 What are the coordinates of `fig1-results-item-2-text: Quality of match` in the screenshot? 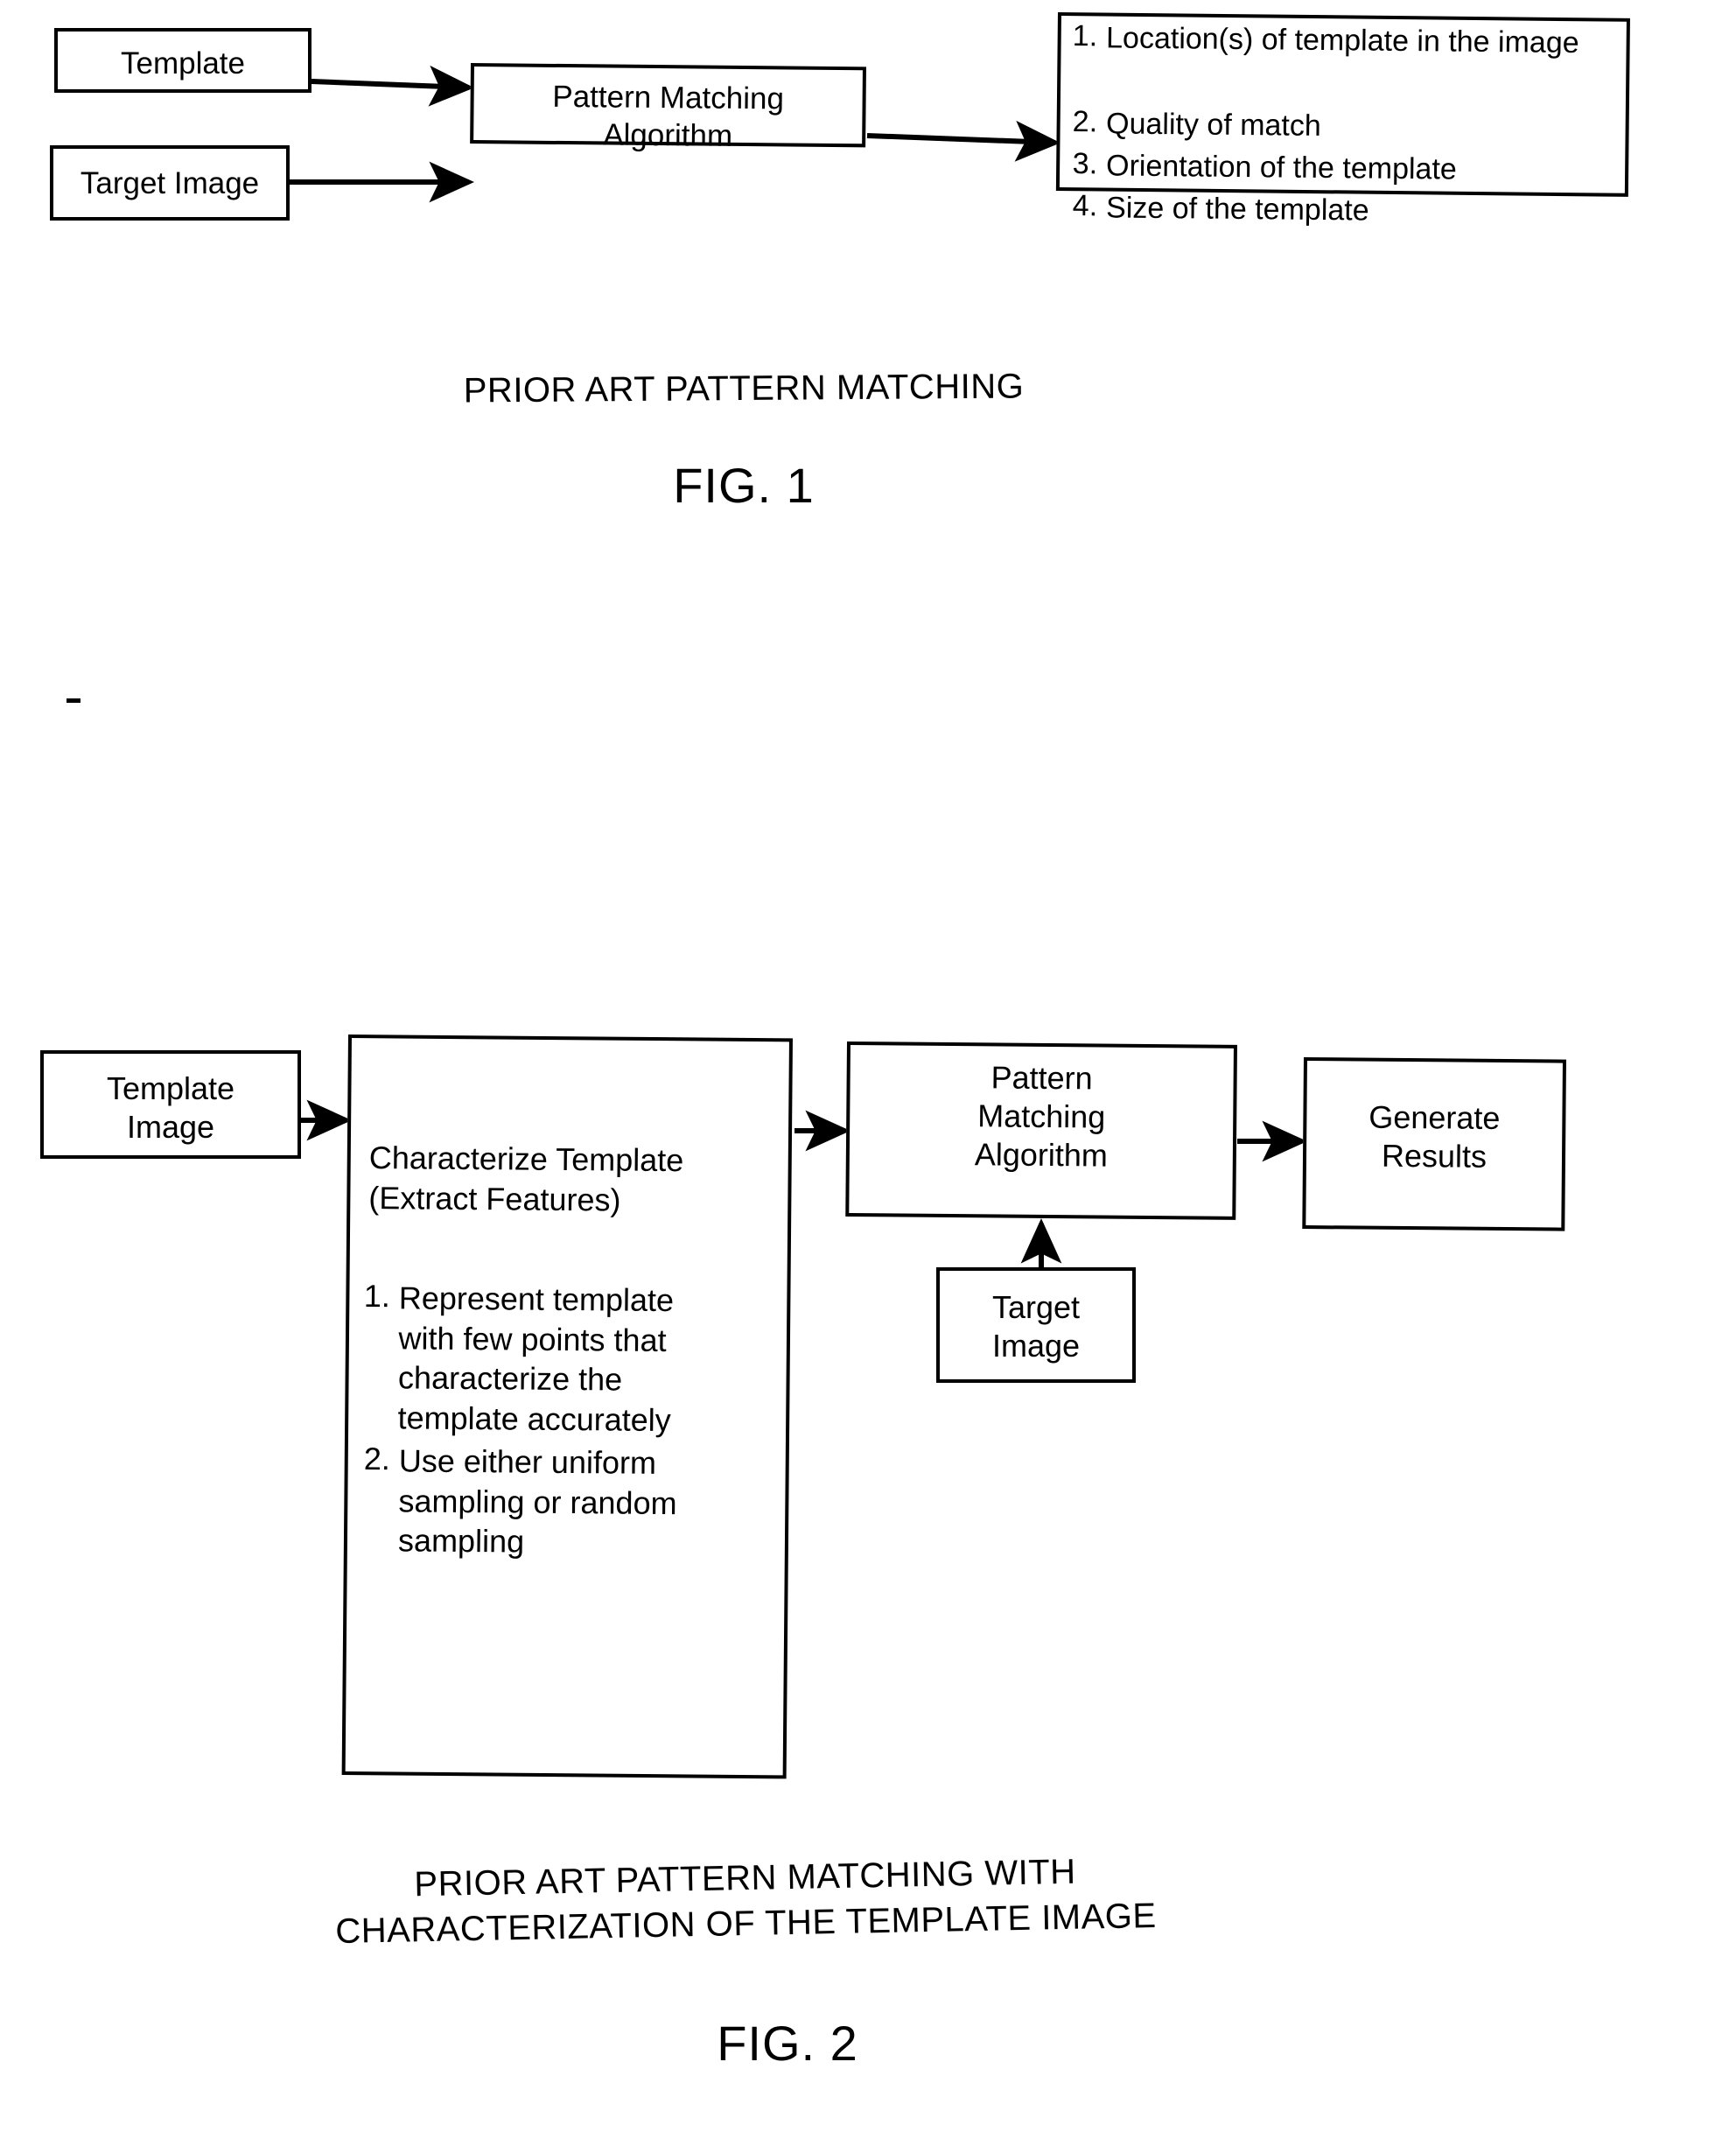 It's located at (1213, 125).